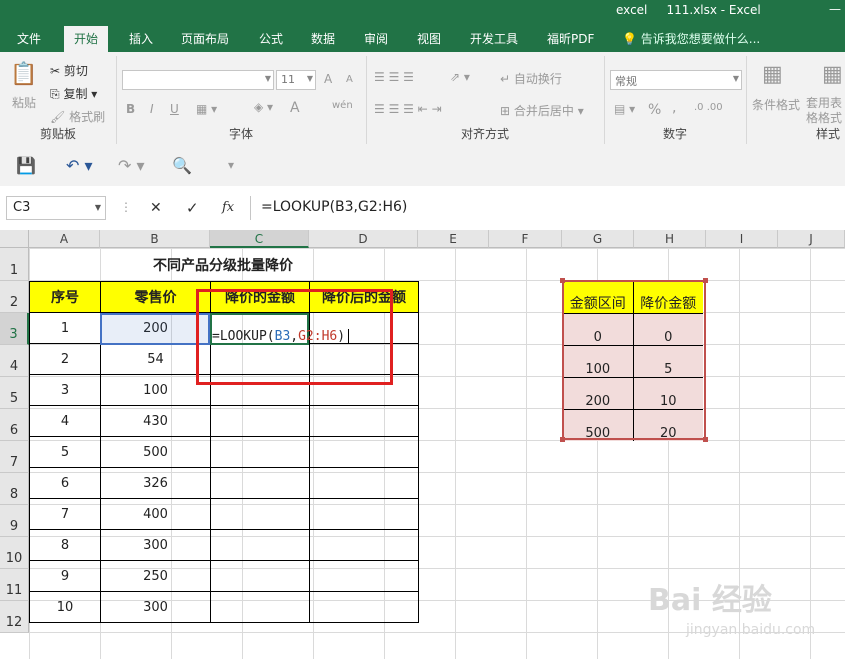  I want to click on tab-insert: 插入, so click(141, 38).